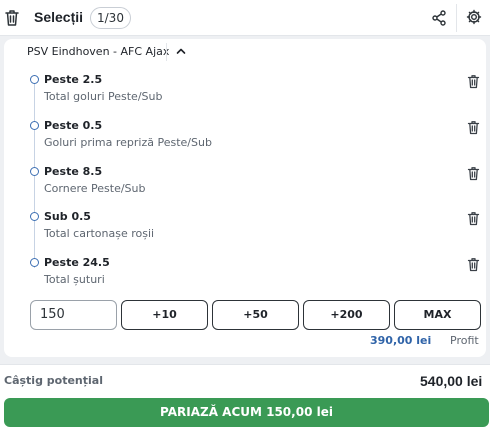 The width and height of the screenshot is (490, 428). Describe the element at coordinates (245, 18) in the screenshot. I see `betslip-header: Selecții 1/30` at that location.